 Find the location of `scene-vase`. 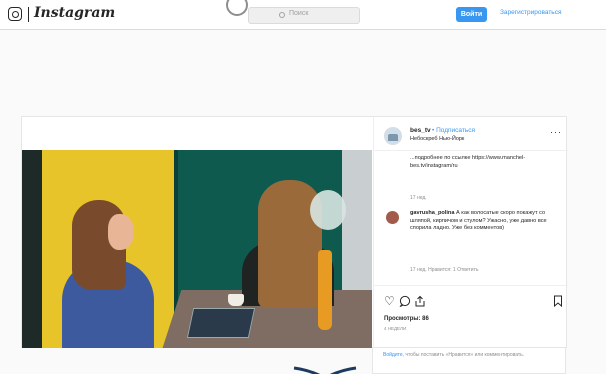

scene-vase is located at coordinates (325, 290).